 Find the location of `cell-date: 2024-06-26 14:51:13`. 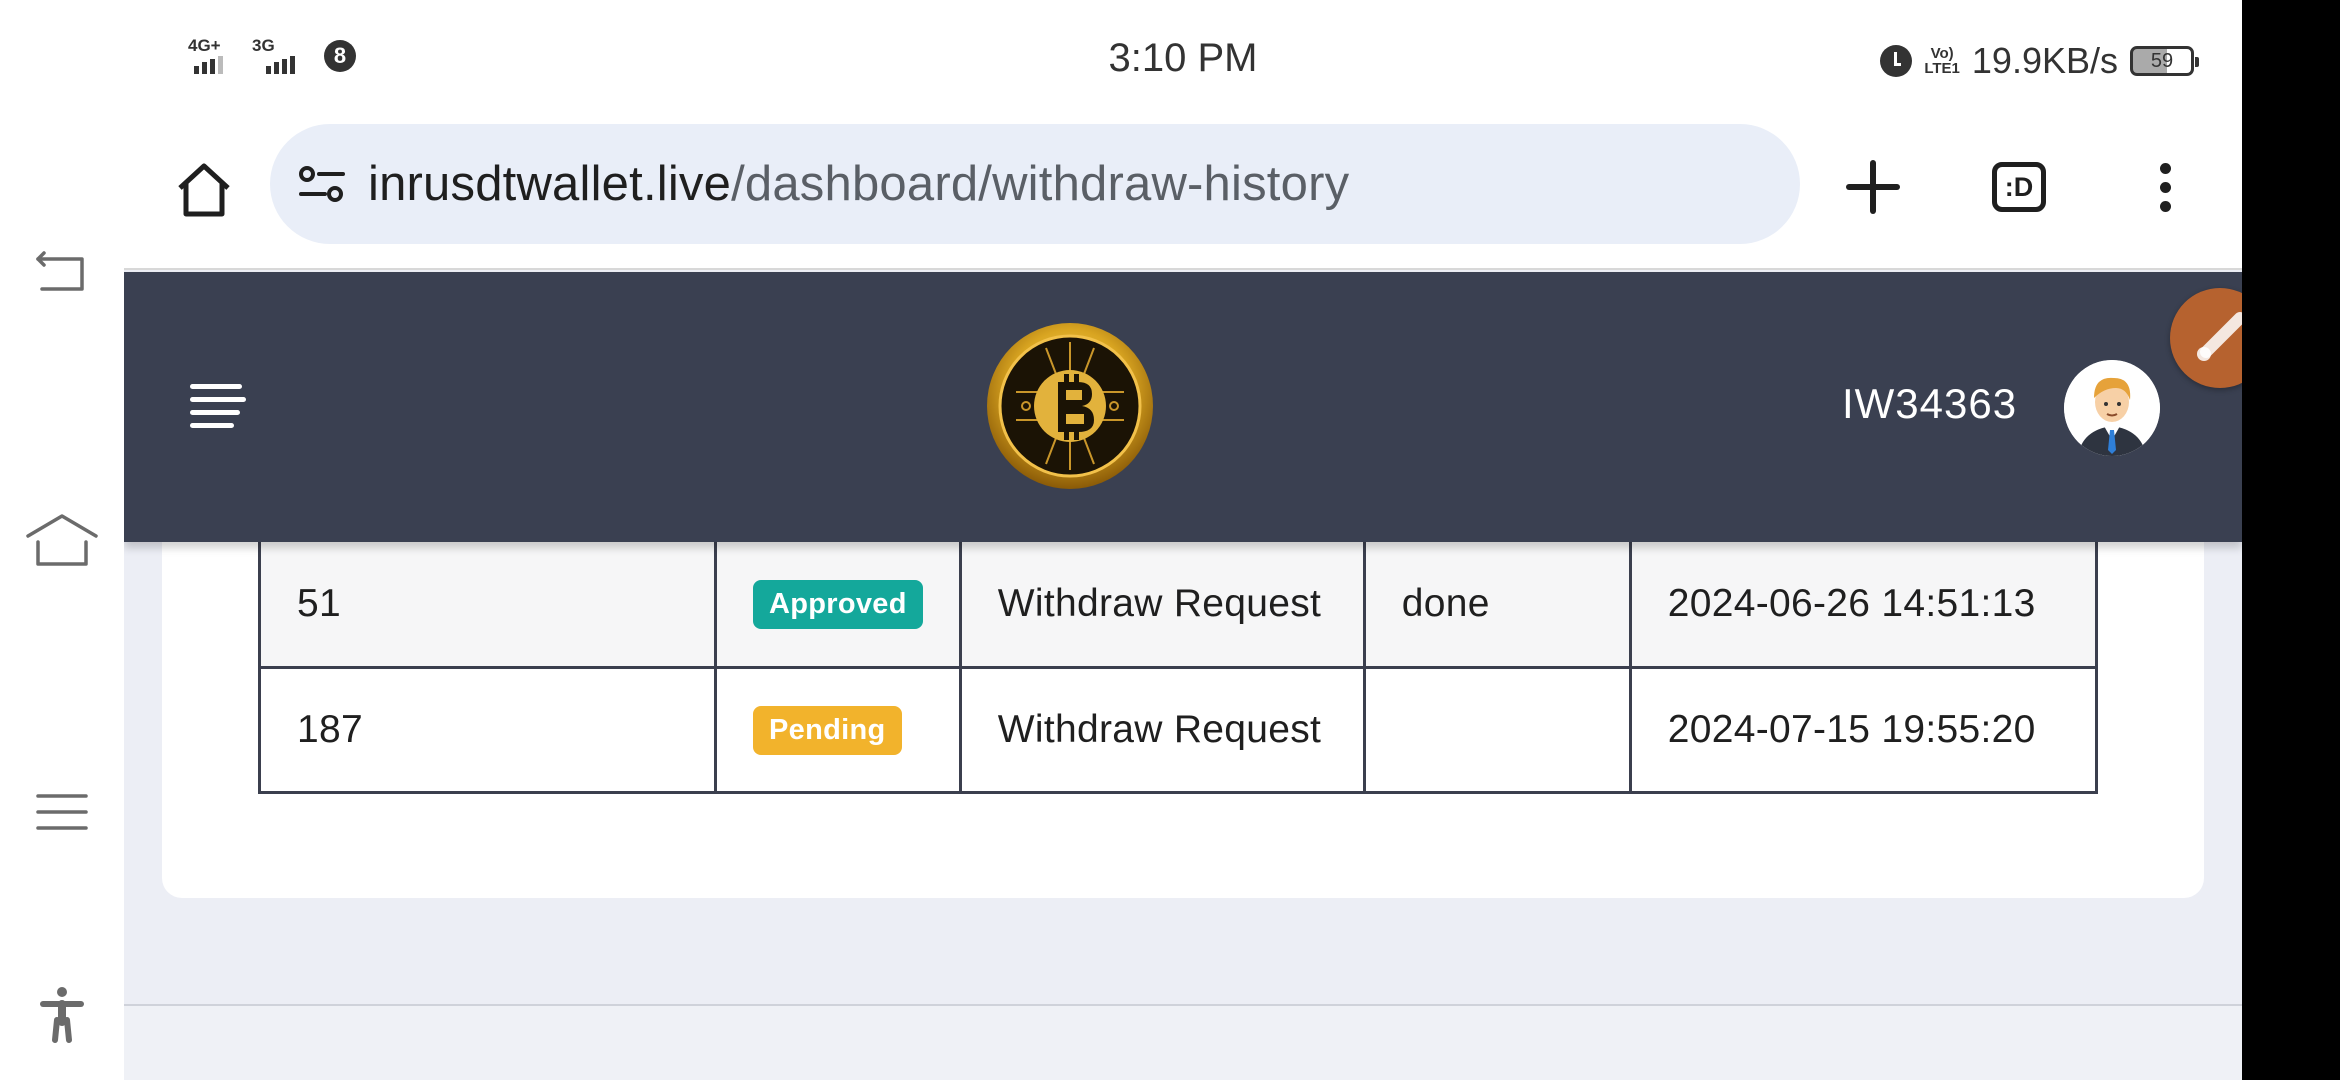

cell-date: 2024-06-26 14:51:13 is located at coordinates (1863, 605).